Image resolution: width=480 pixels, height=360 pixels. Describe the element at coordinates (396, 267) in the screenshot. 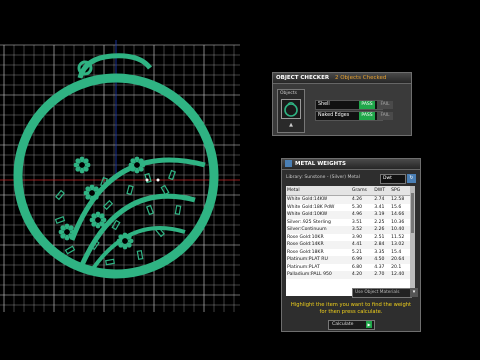

I see `table-cell: 20.1` at that location.